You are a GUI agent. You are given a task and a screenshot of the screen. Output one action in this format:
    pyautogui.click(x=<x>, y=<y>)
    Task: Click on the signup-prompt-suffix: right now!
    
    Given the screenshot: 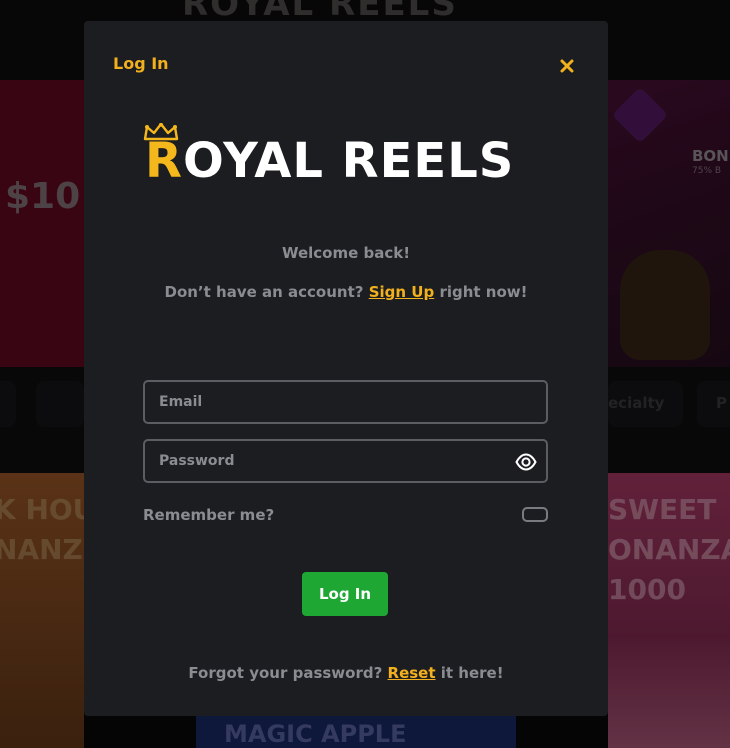 What is the action you would take?
    pyautogui.click(x=483, y=292)
    